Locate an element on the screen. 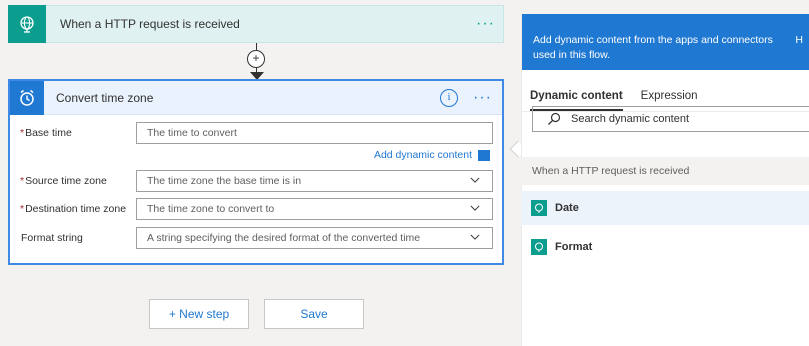 This screenshot has height=346, width=809. list-item-date: Date is located at coordinates (665, 208).